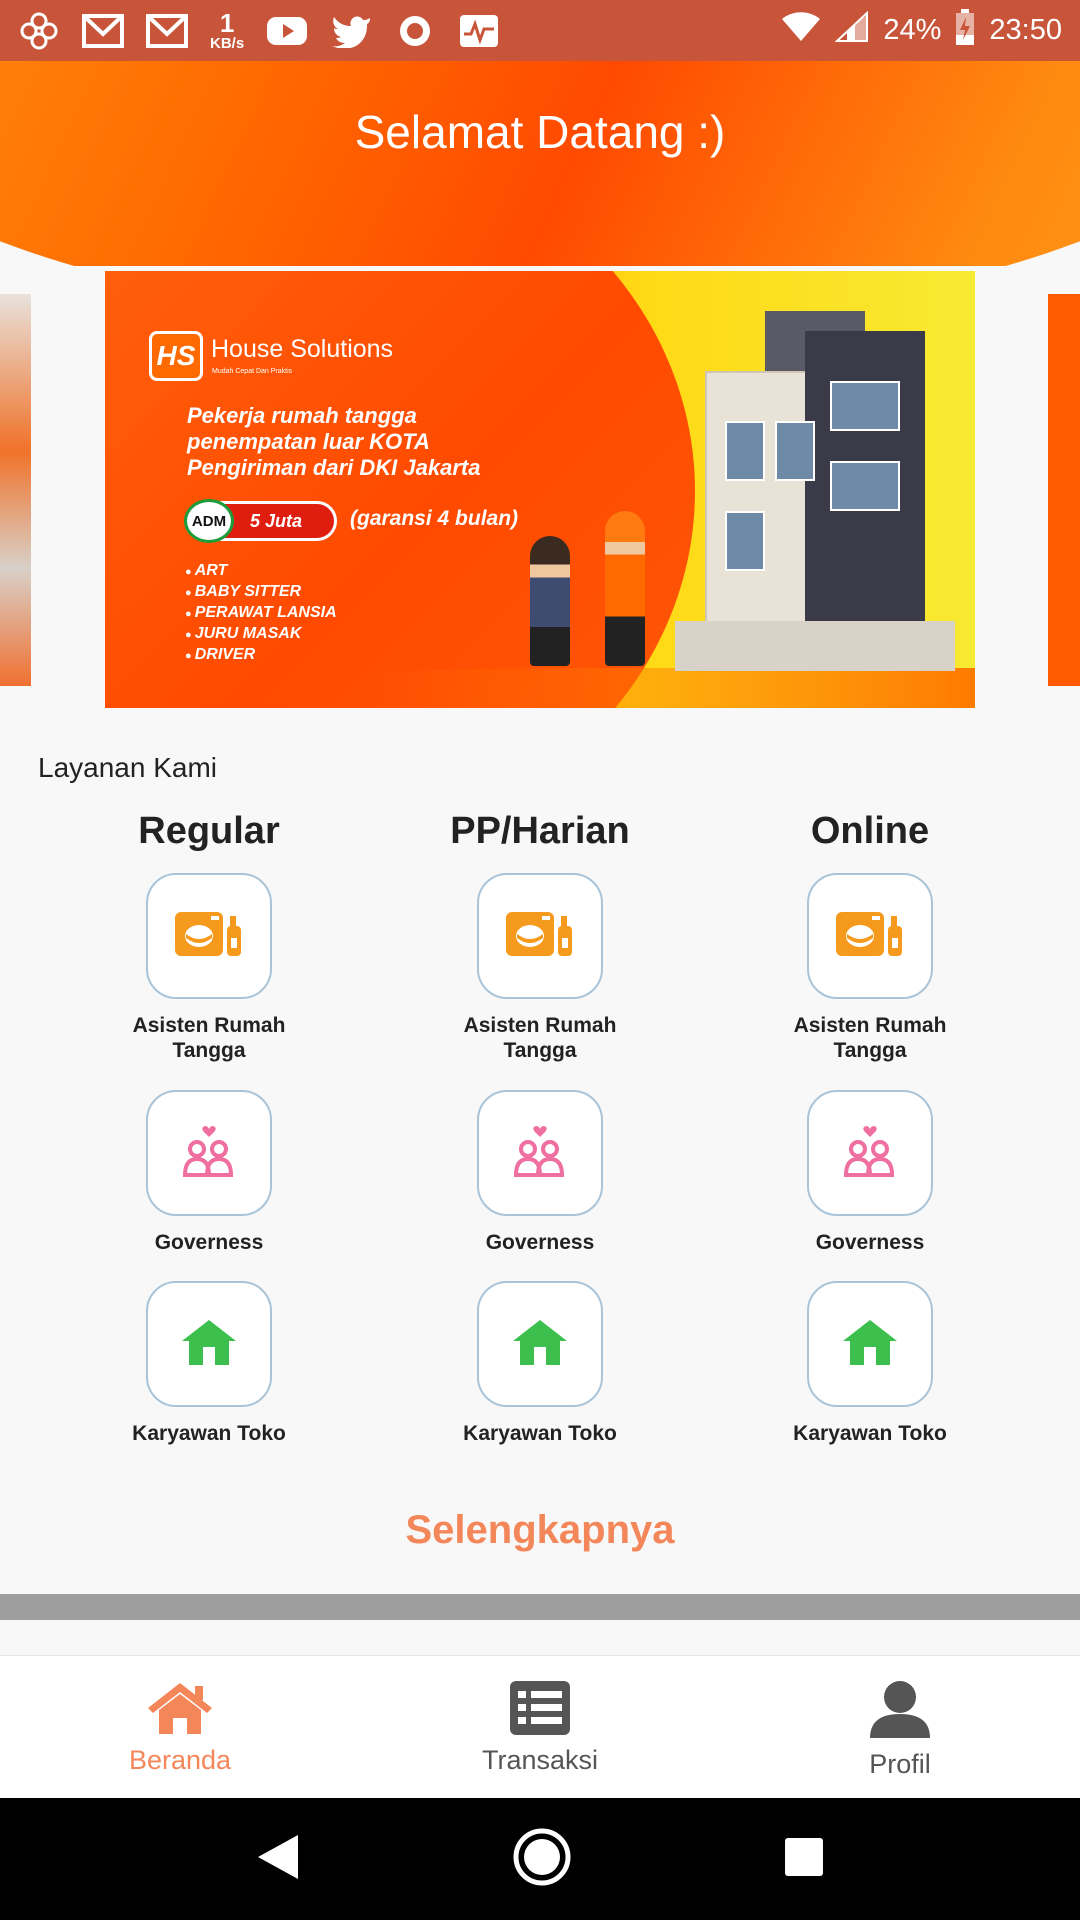 The height and width of the screenshot is (1920, 1080). I want to click on record-icon, so click(415, 31).